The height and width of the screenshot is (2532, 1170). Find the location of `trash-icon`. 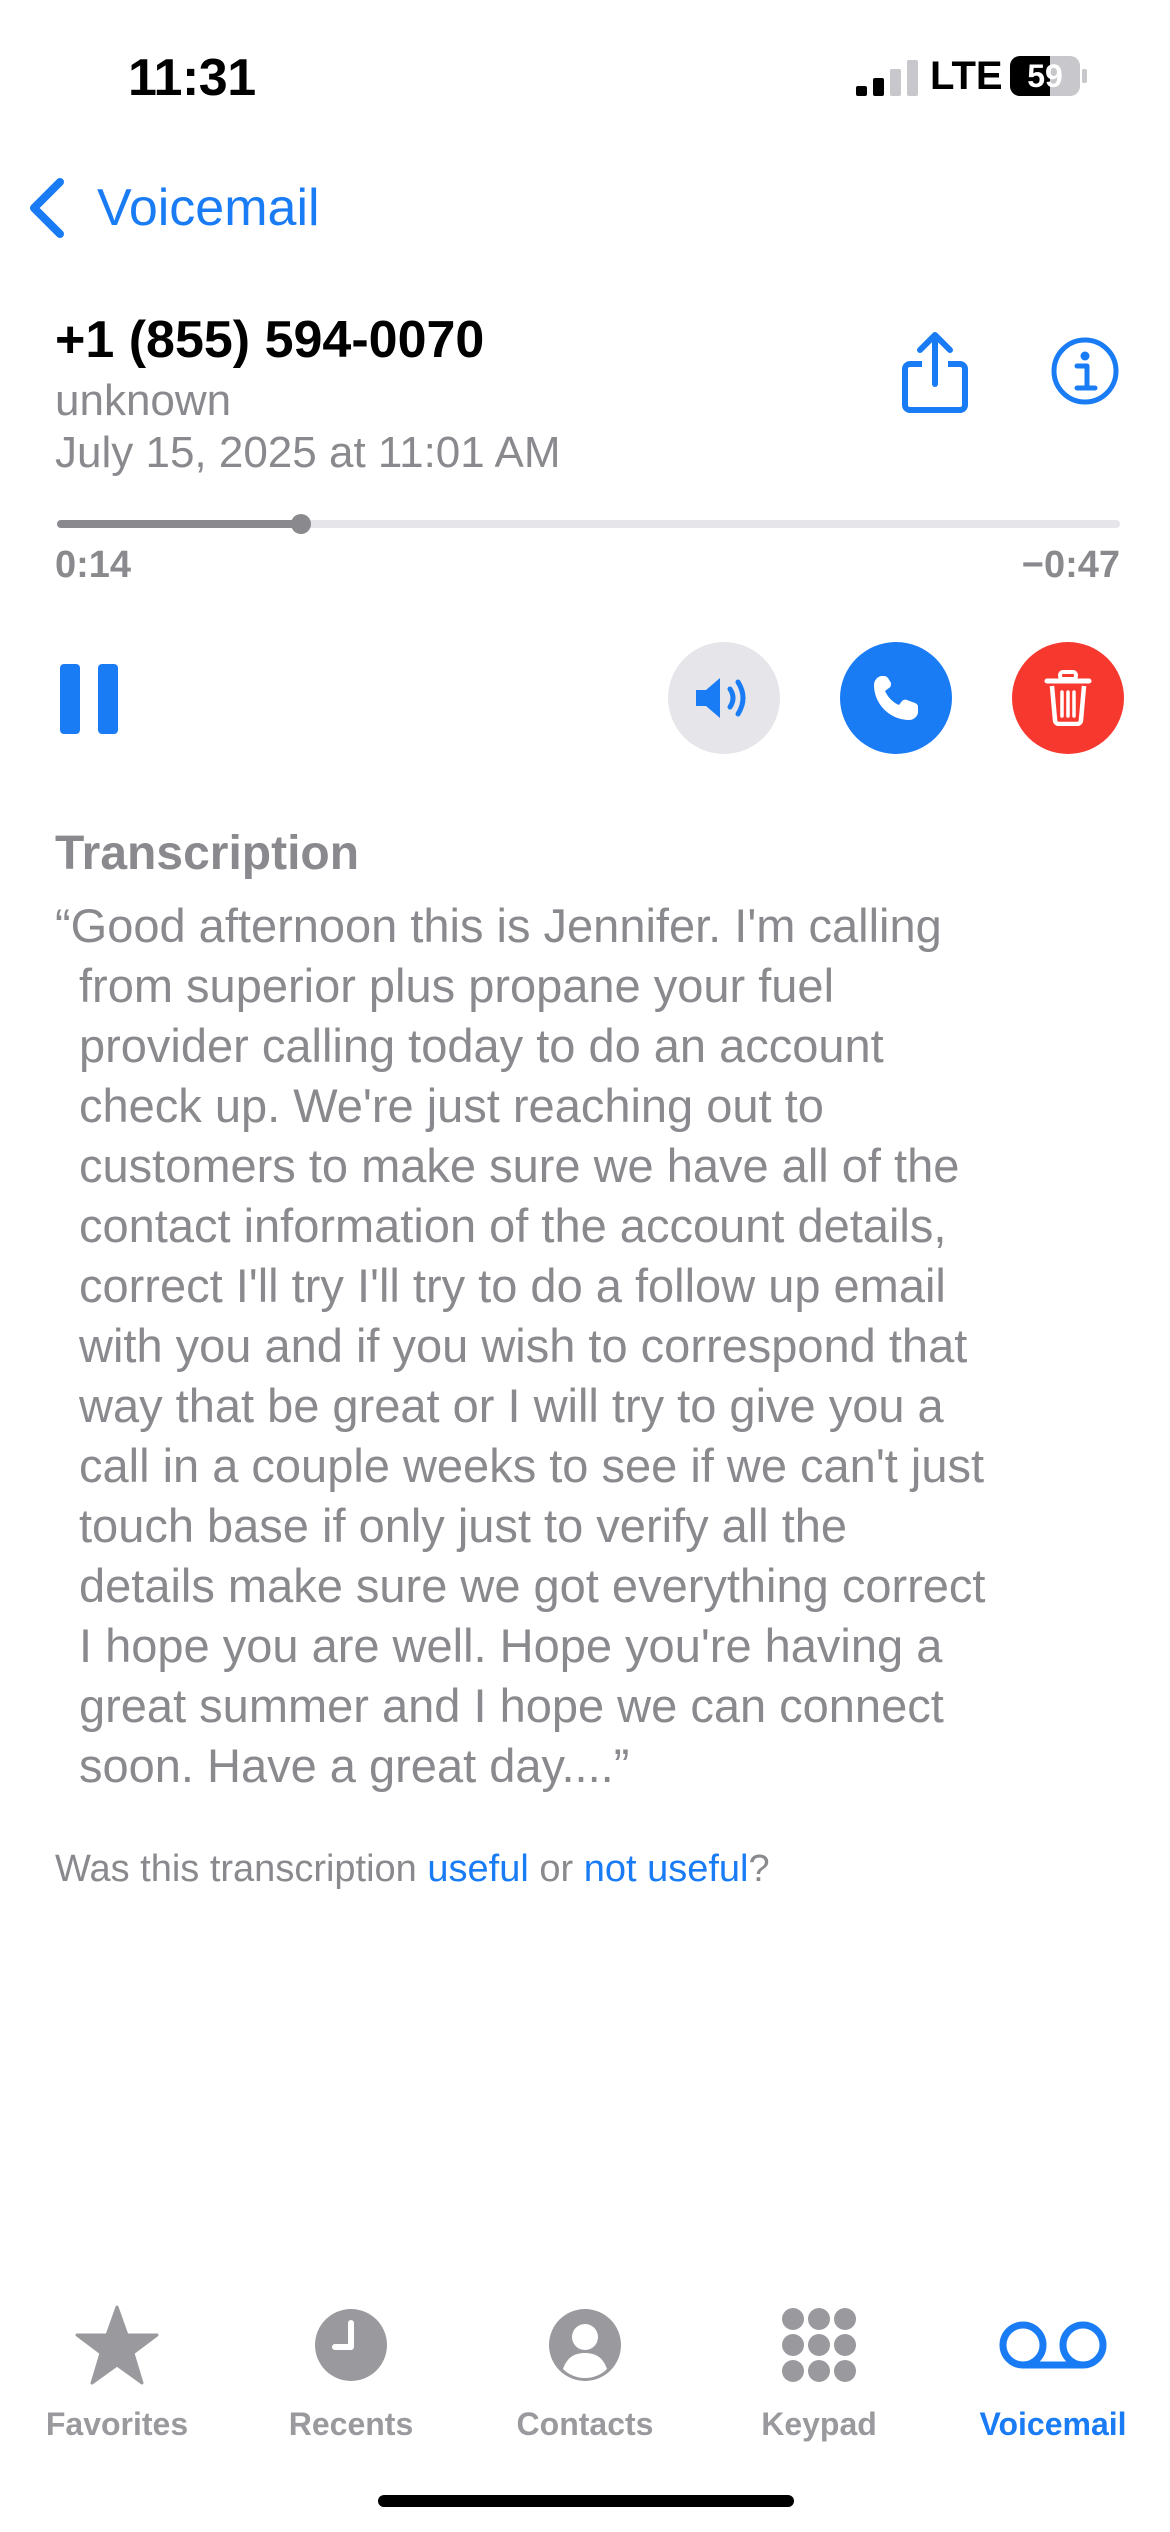

trash-icon is located at coordinates (1068, 698).